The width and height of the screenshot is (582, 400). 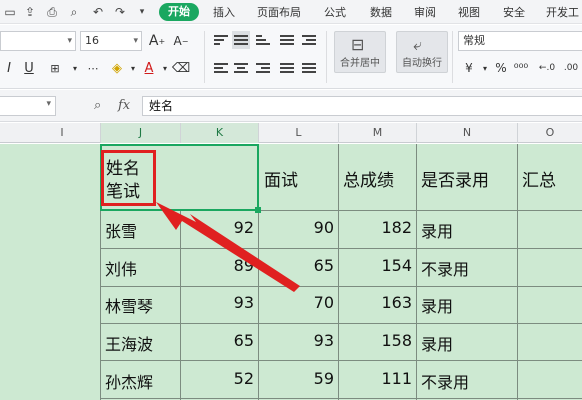 What do you see at coordinates (141, 133) in the screenshot?
I see `column-header-j: J` at bounding box center [141, 133].